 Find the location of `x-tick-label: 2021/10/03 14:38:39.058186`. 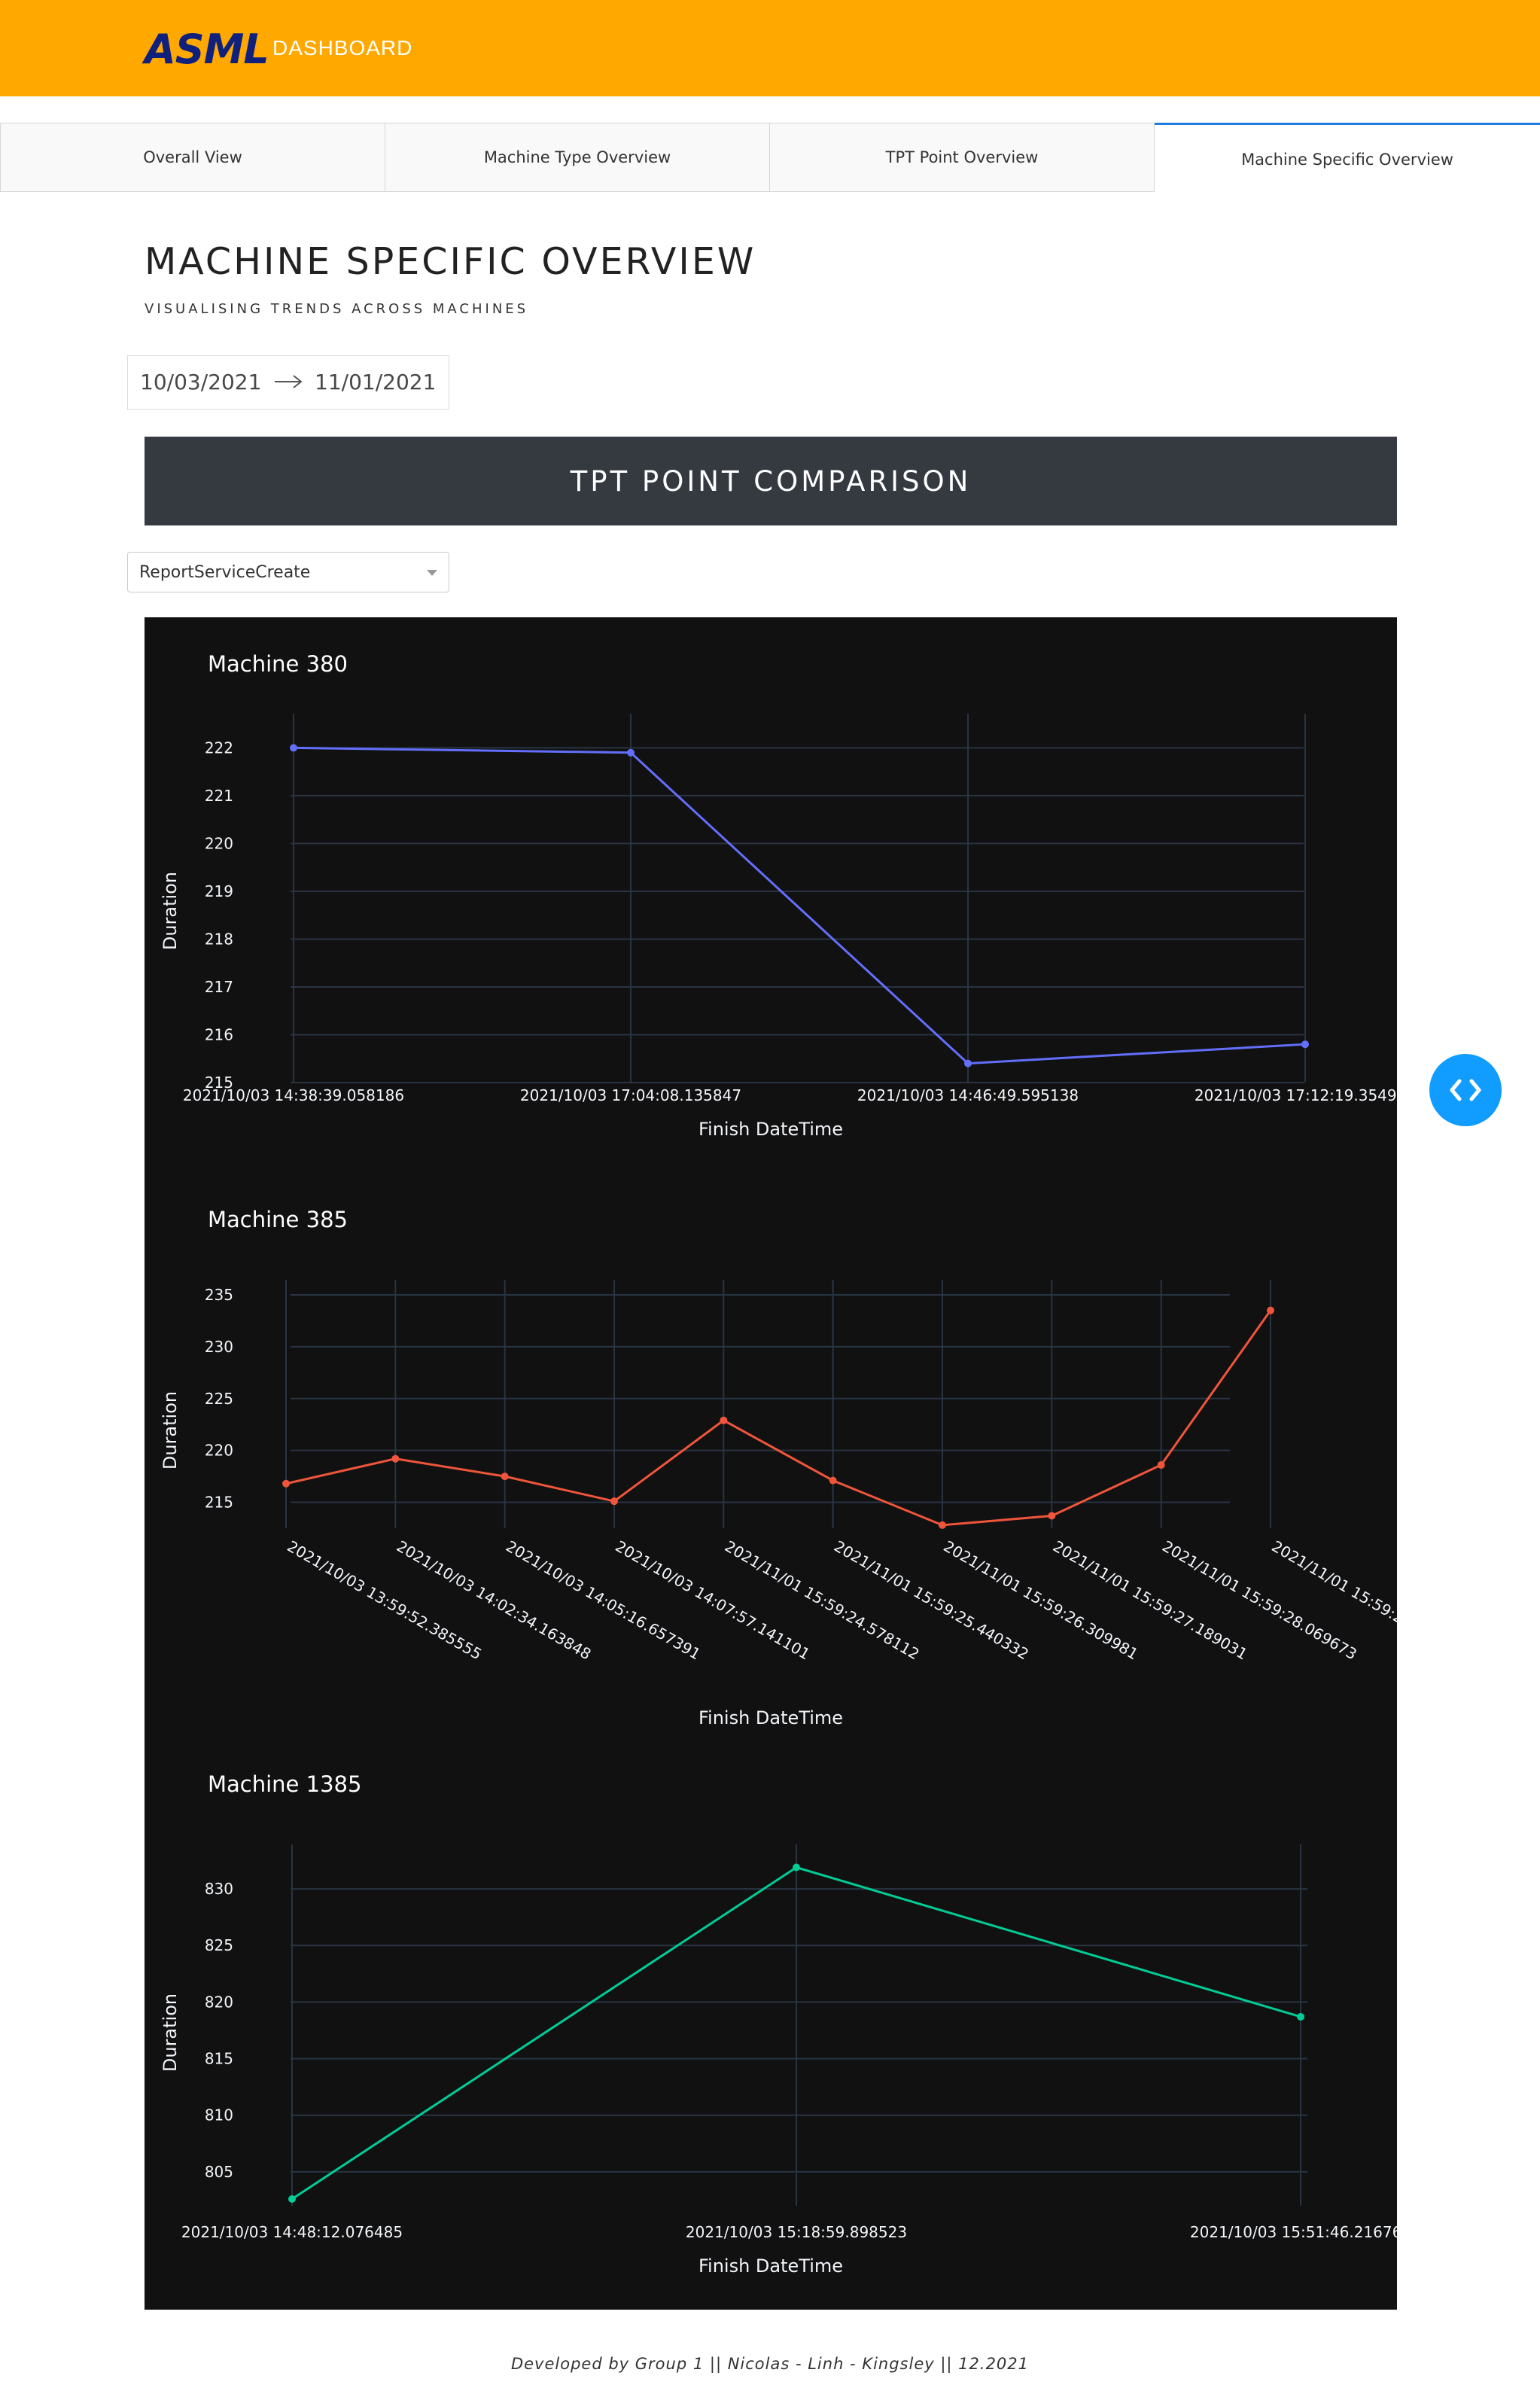

x-tick-label: 2021/10/03 14:38:39.058186 is located at coordinates (293, 1095).